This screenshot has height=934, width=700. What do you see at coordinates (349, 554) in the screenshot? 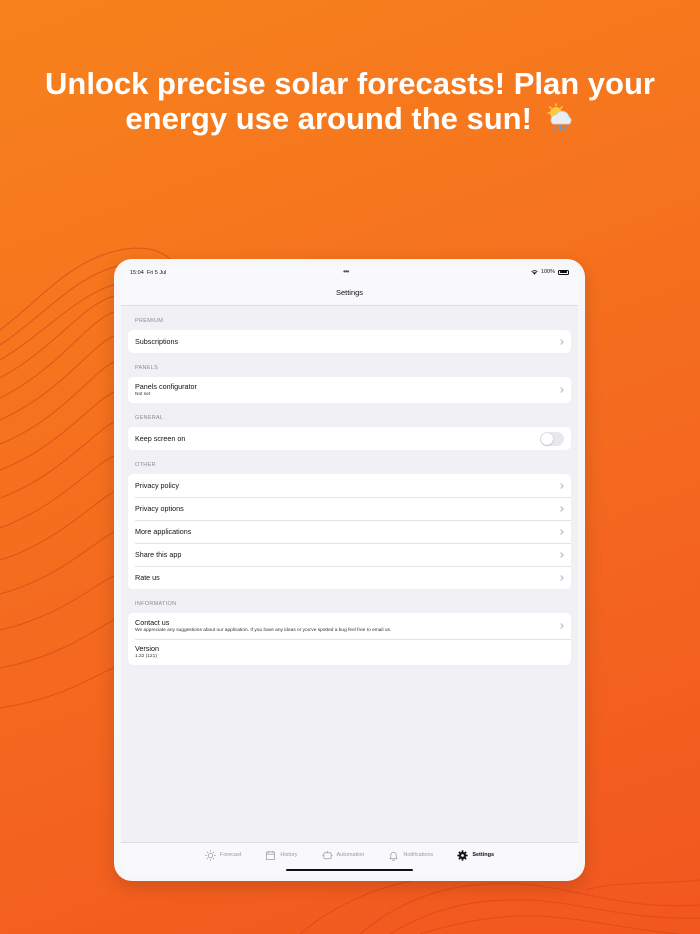
I see `row-share-app: Share this app` at bounding box center [349, 554].